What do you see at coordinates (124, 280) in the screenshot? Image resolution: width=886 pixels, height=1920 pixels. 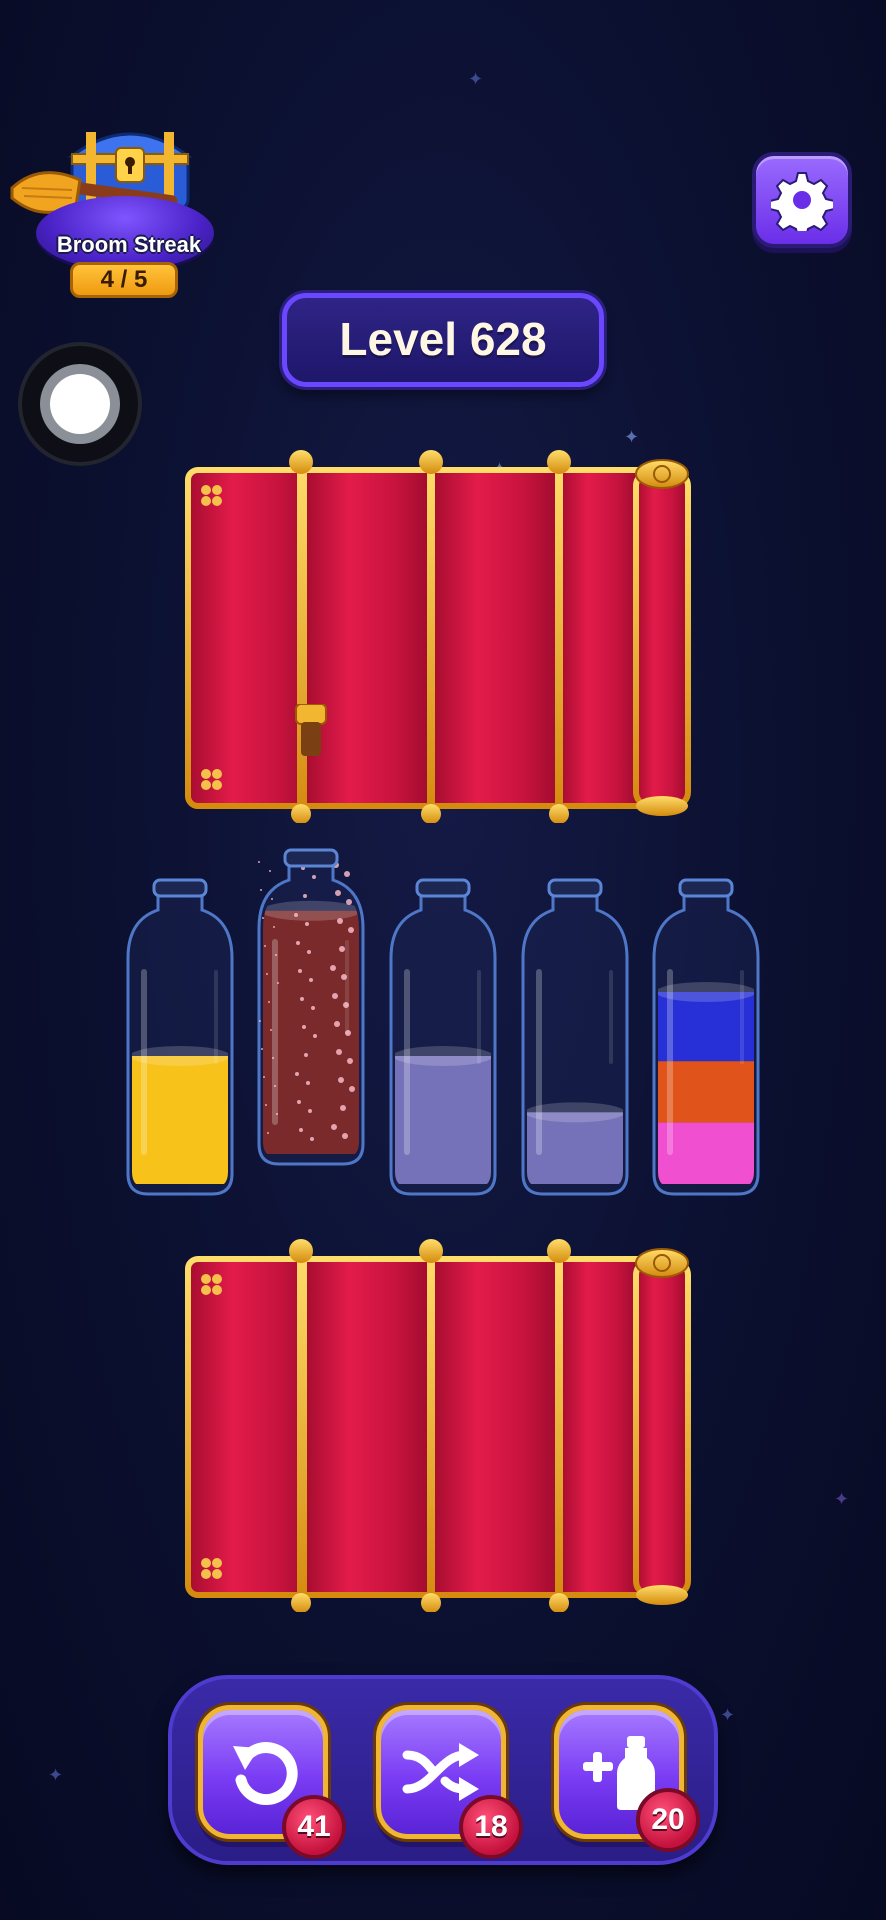 I see `streak-count: 4 / 5` at bounding box center [124, 280].